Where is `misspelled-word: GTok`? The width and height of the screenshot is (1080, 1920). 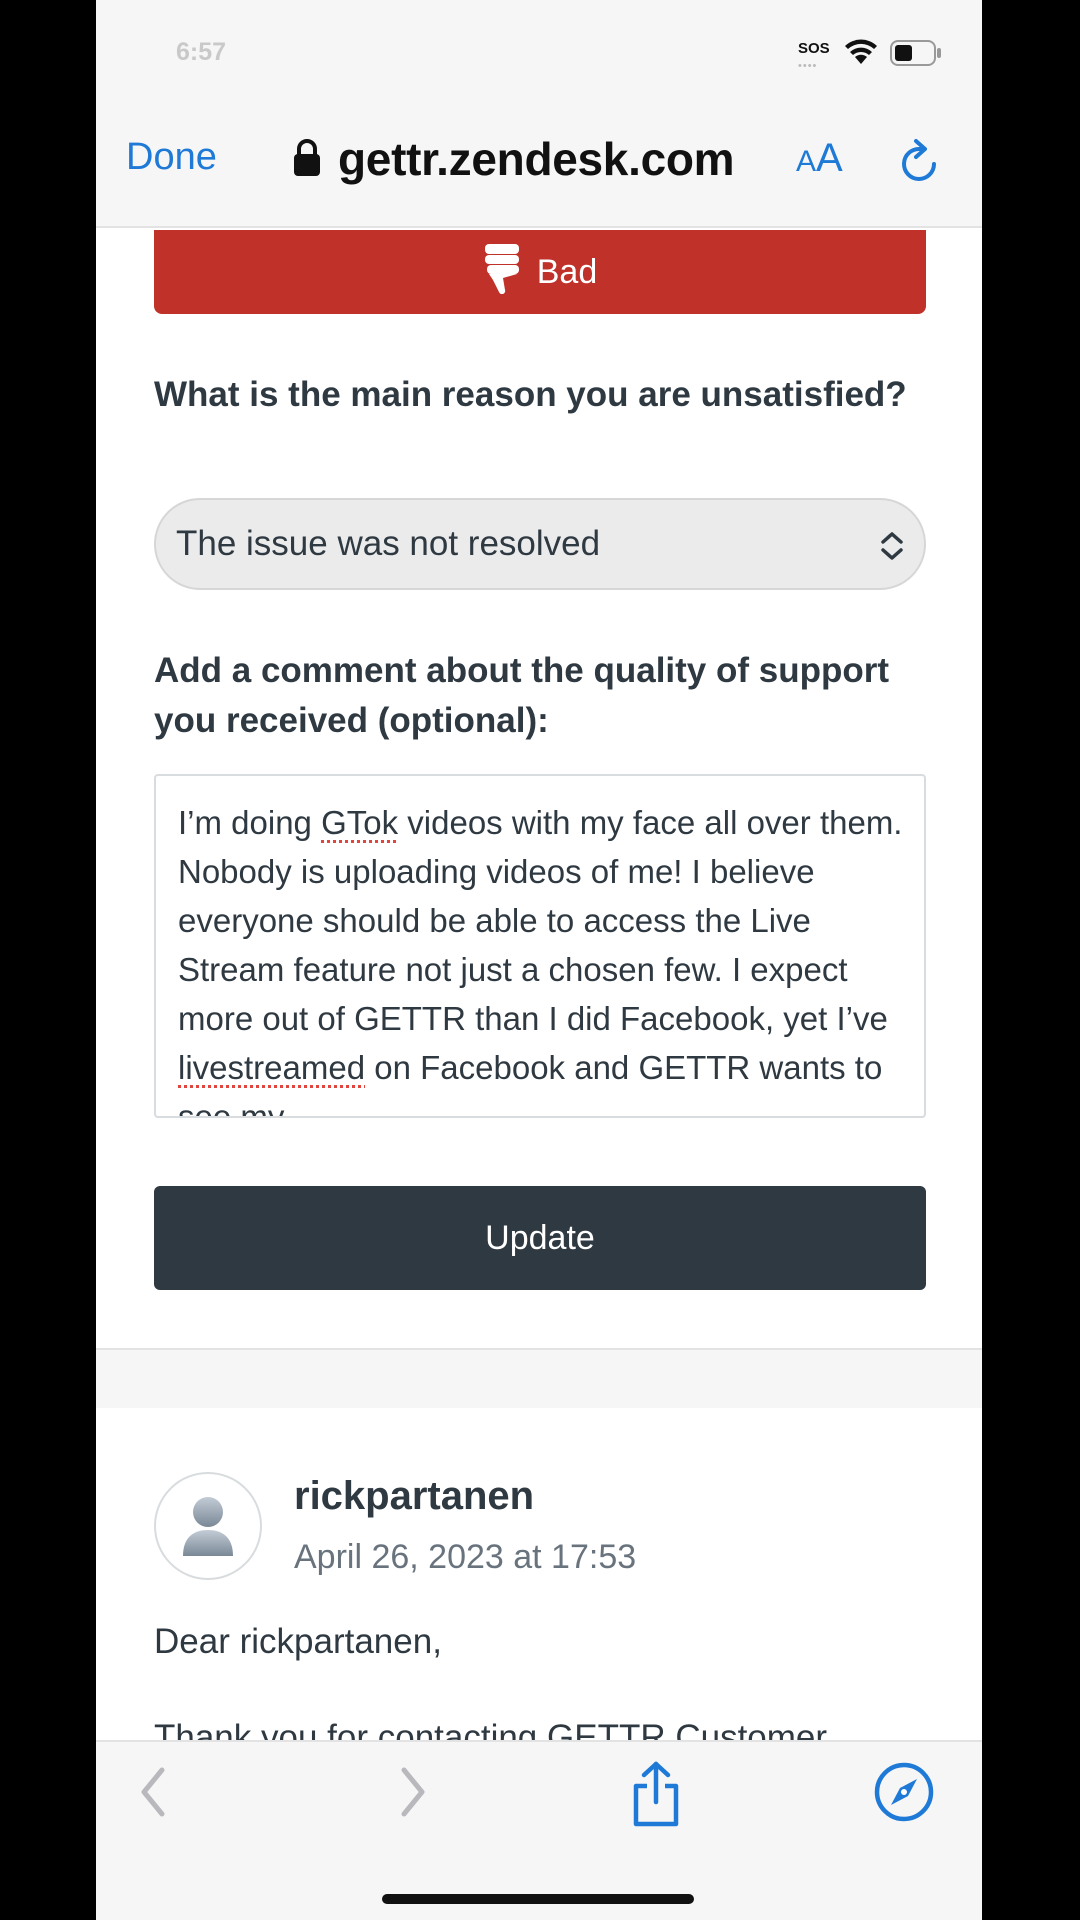 misspelled-word: GTok is located at coordinates (360, 822).